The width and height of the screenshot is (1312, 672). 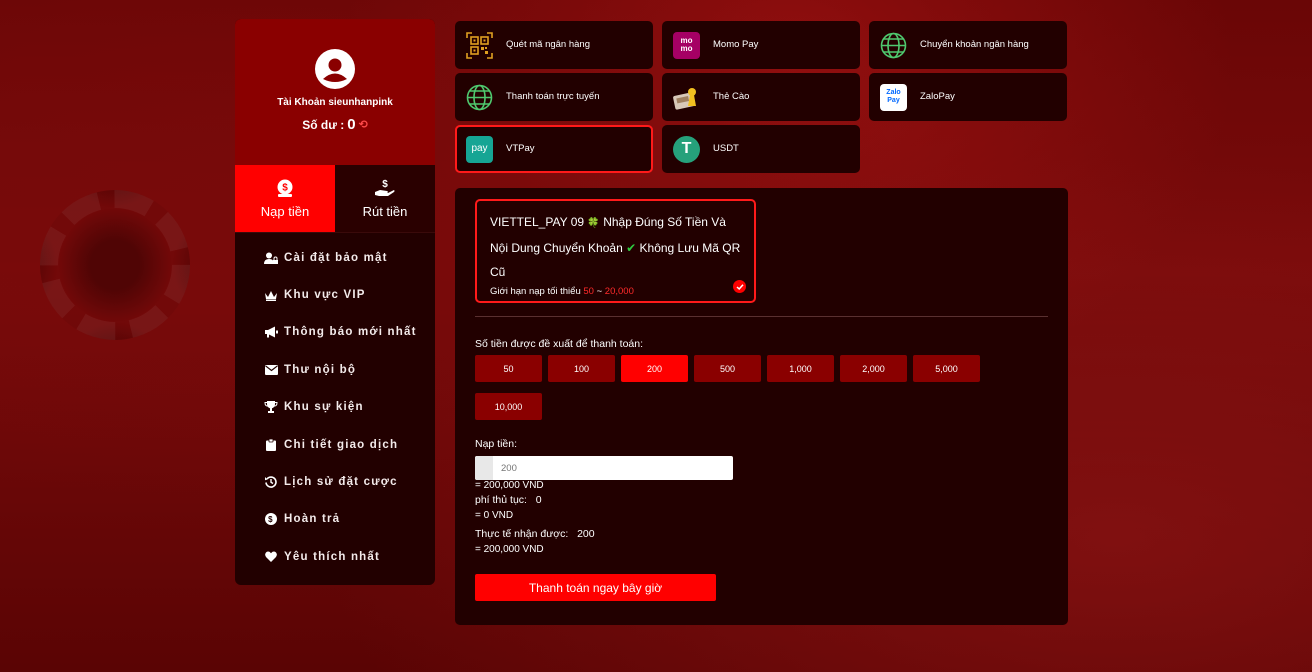 I want to click on menu-label: Cài đặt bảo mật, so click(x=336, y=257).